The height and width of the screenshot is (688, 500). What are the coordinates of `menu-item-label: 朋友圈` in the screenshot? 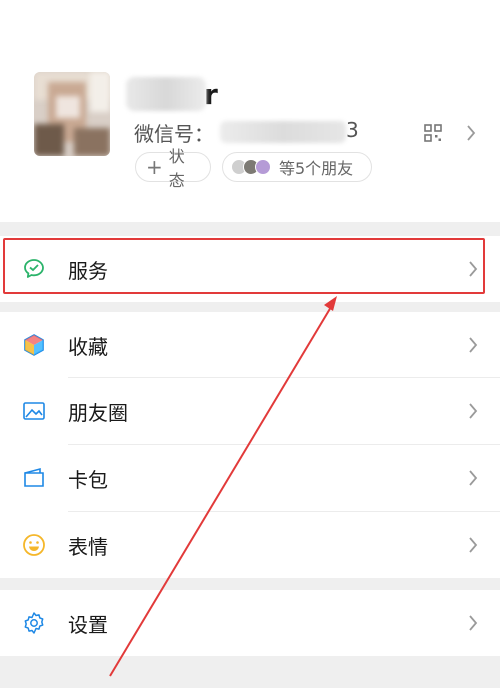 It's located at (98, 412).